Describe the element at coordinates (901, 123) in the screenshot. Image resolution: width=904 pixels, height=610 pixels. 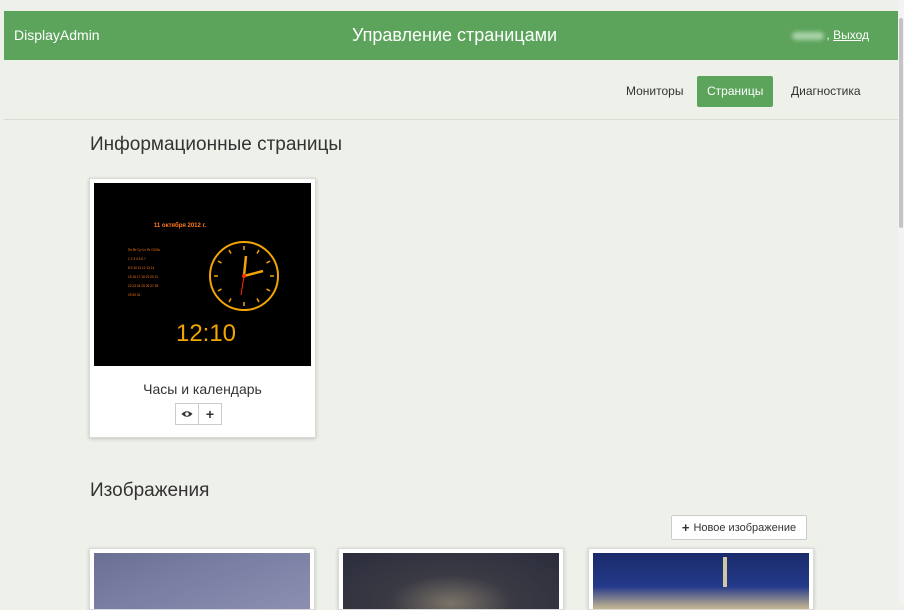
I see `scrollbar-thumb` at that location.